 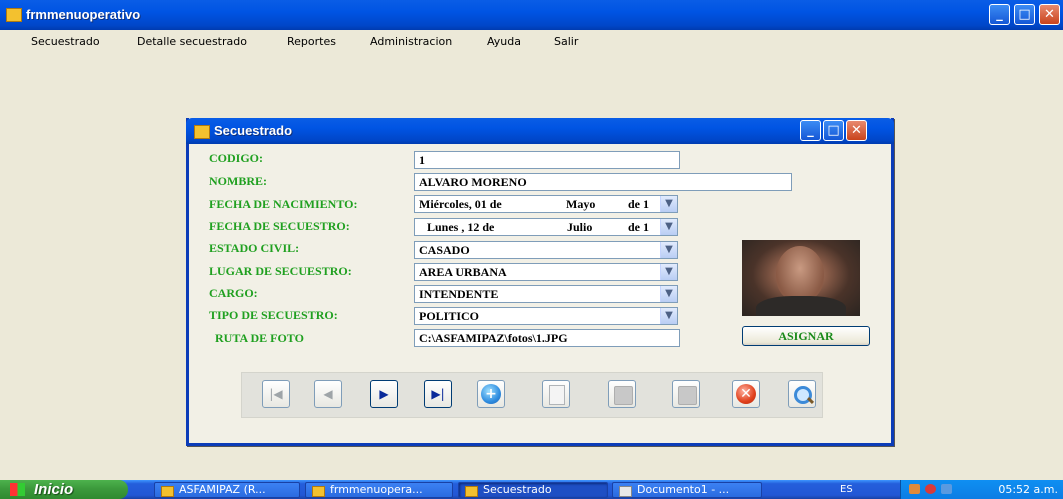 What do you see at coordinates (540, 131) in the screenshot?
I see `dialog-title-bar: Secuestrado _ □ ✕` at bounding box center [540, 131].